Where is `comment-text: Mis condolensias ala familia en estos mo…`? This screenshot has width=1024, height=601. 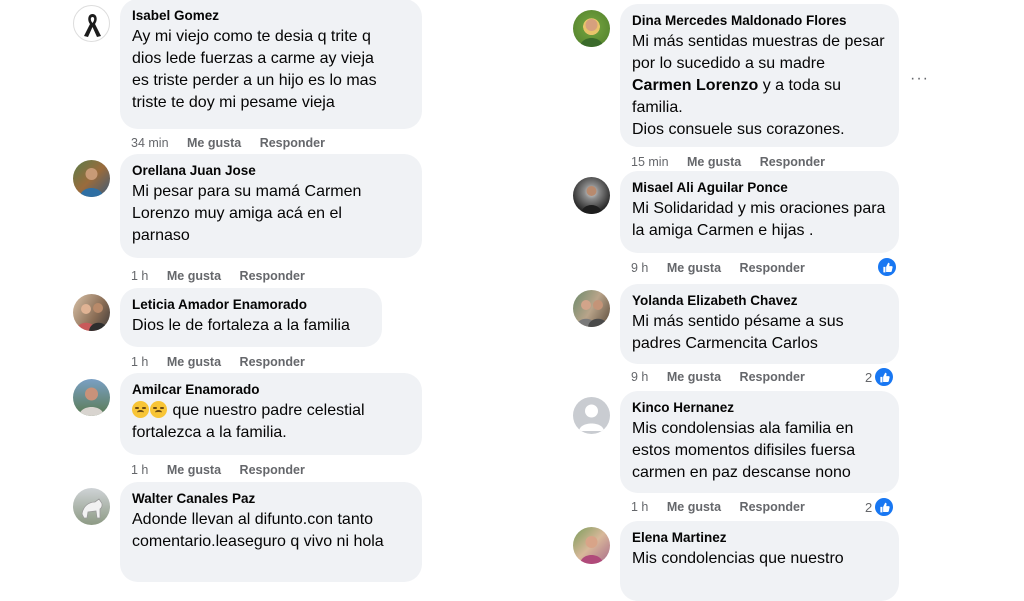 comment-text: Mis condolensias ala familia en estos mo… is located at coordinates (744, 450).